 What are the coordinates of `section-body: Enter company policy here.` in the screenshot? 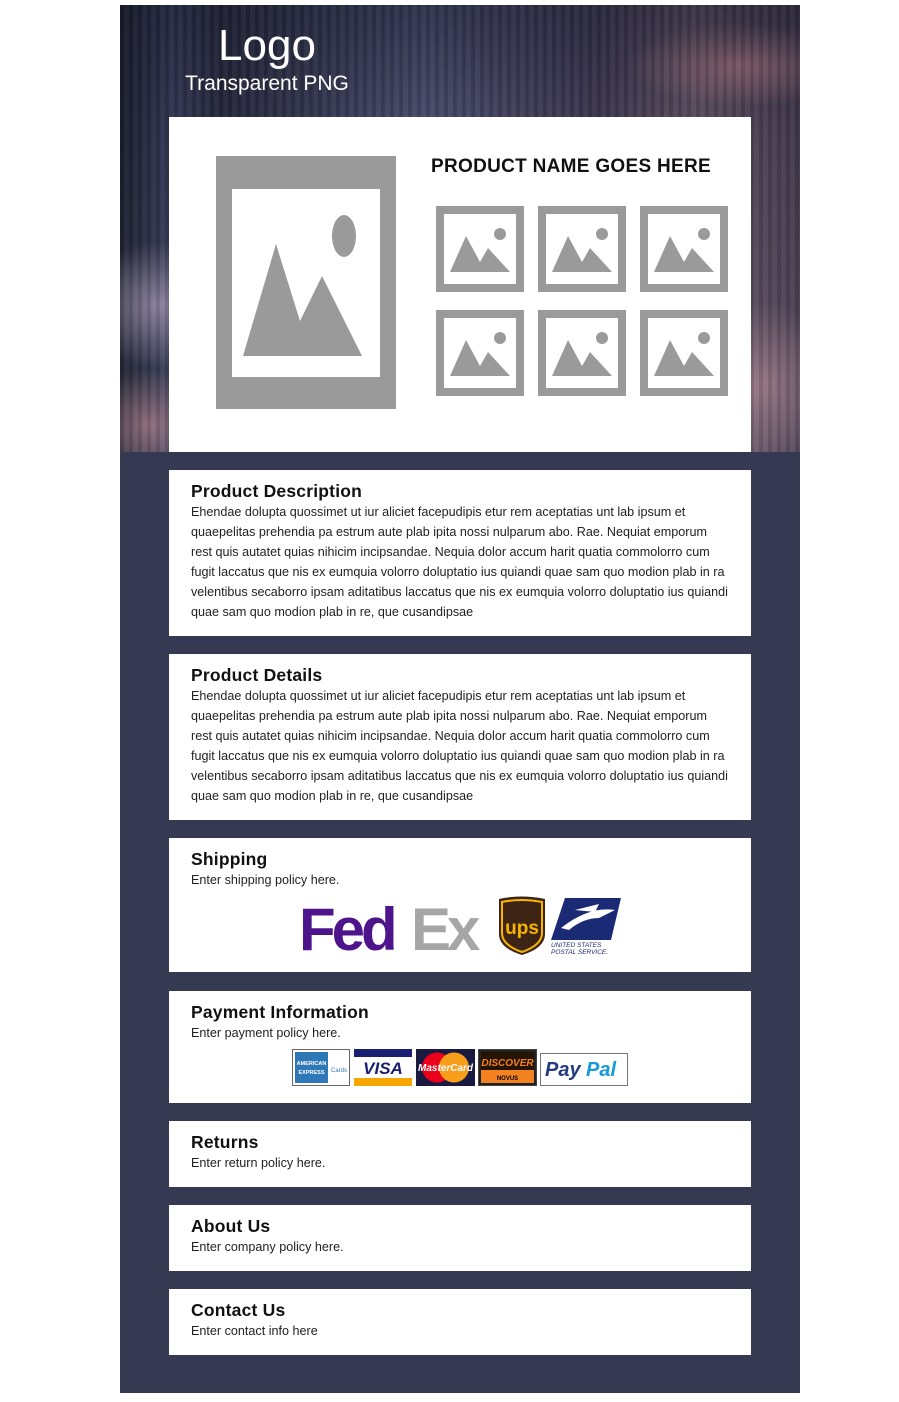 It's located at (267, 1247).